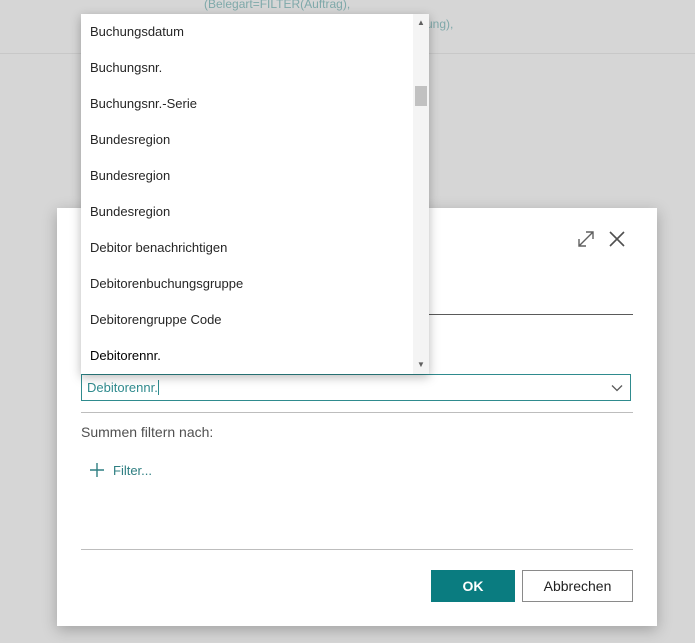  Describe the element at coordinates (617, 239) in the screenshot. I see `close-icon` at that location.